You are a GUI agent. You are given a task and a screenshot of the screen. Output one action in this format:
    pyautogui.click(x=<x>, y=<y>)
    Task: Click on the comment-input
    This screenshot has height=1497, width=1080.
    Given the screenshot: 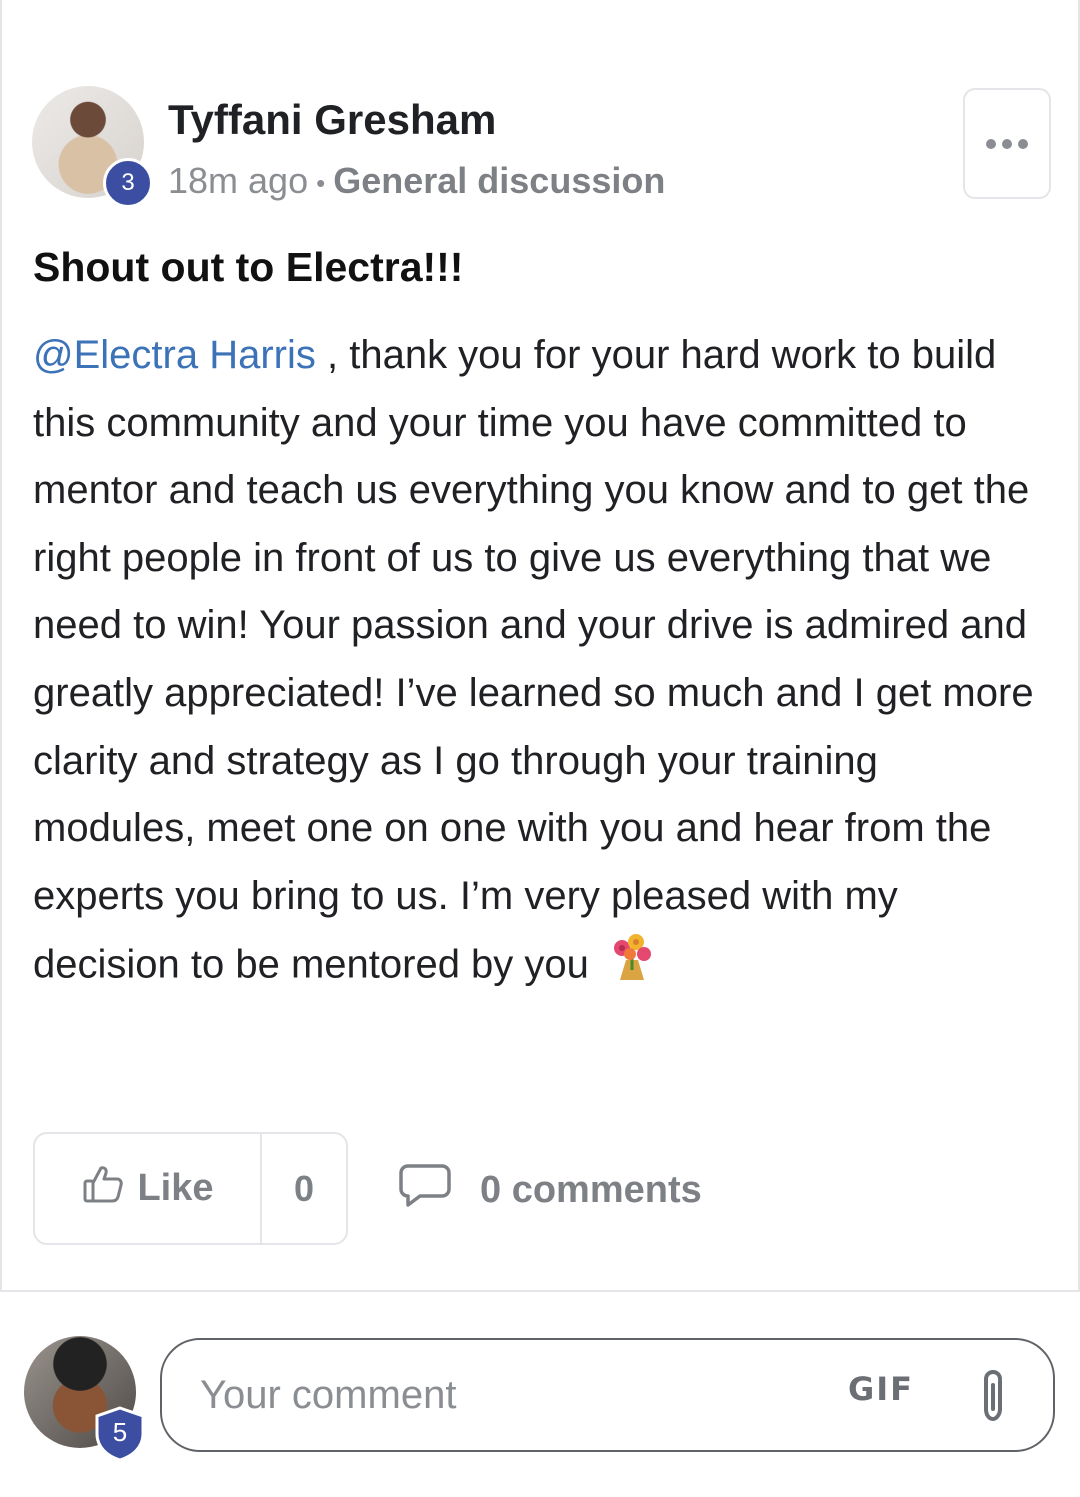 What is the action you would take?
    pyautogui.click(x=510, y=1395)
    